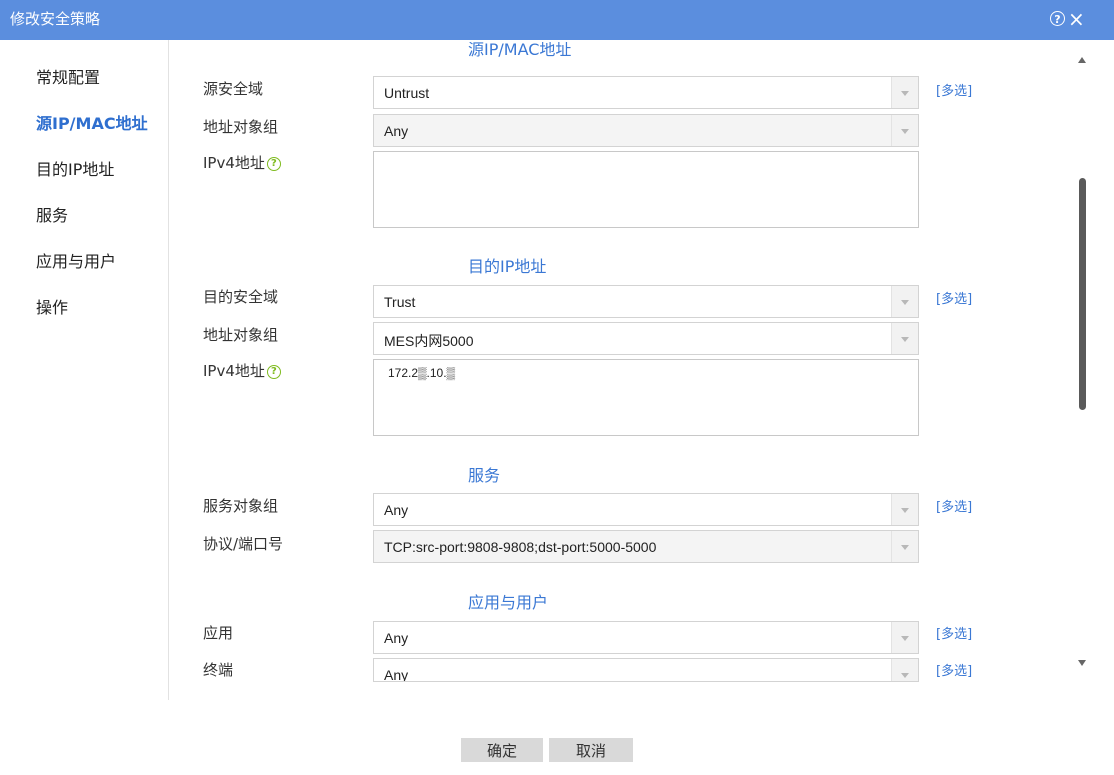 Image resolution: width=1114 pixels, height=775 pixels. Describe the element at coordinates (76, 260) in the screenshot. I see `nav-item-app-user: 应用与用户` at that location.